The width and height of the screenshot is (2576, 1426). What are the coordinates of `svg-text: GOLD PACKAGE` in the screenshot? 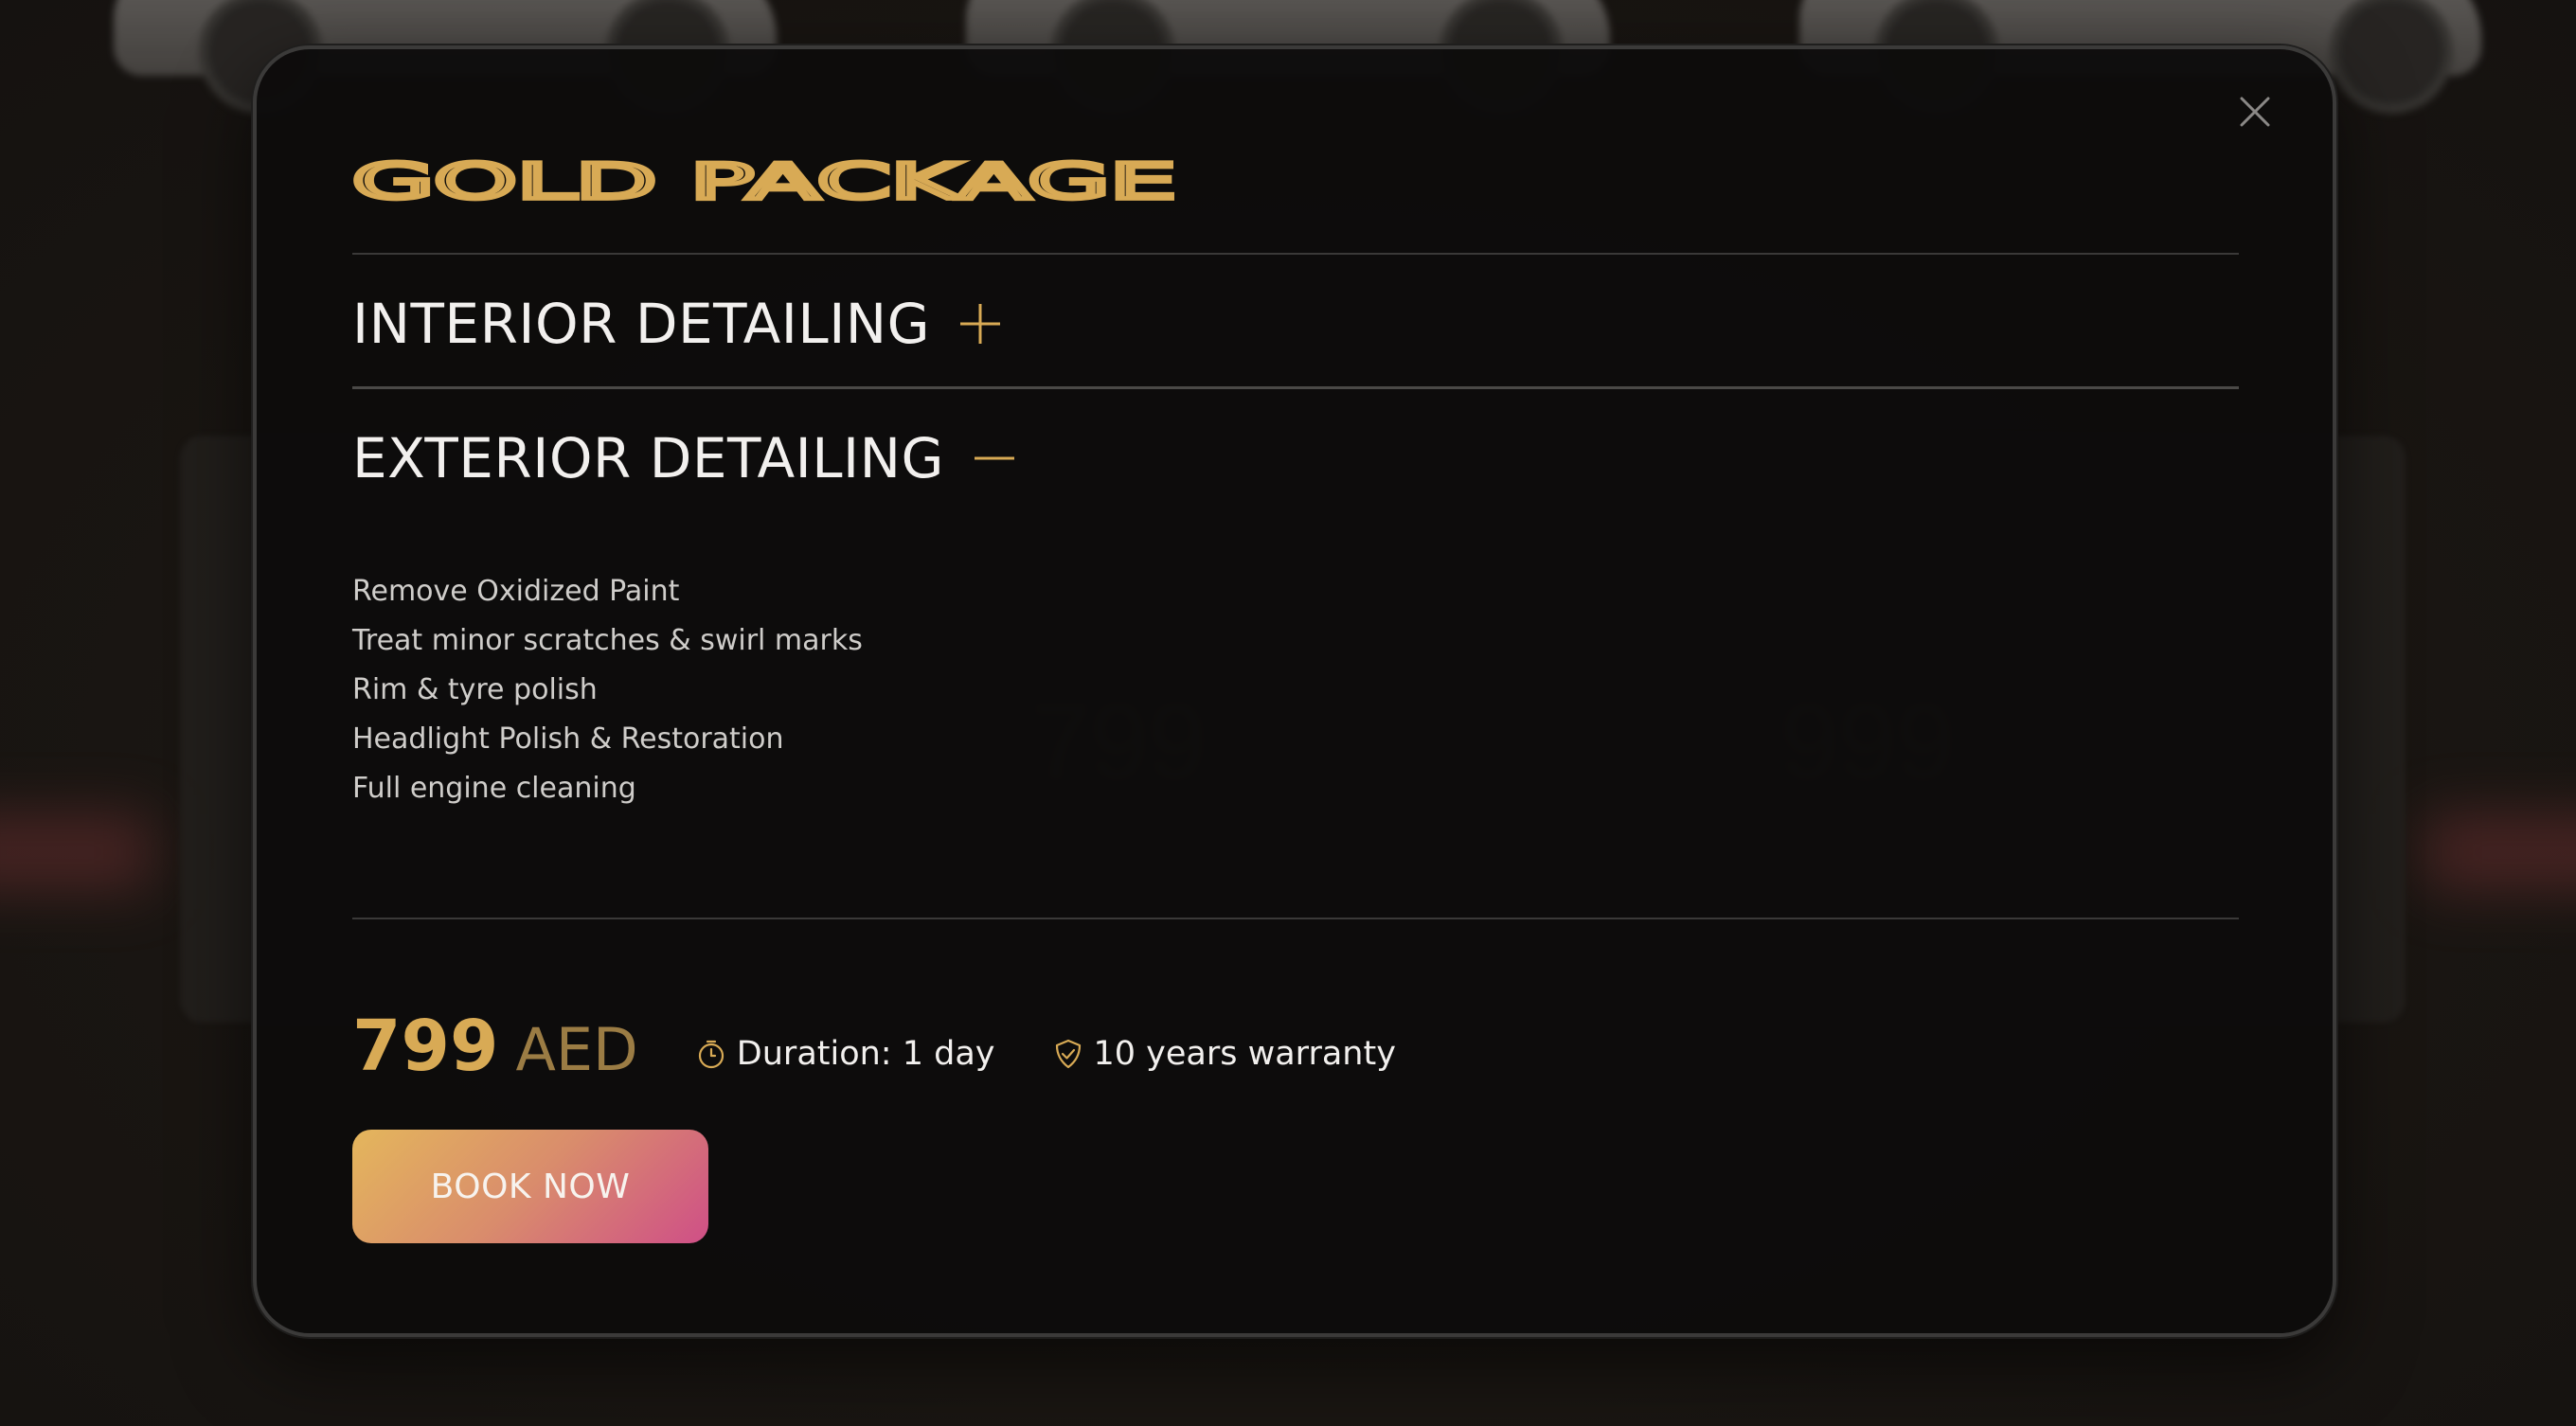 It's located at (764, 181).